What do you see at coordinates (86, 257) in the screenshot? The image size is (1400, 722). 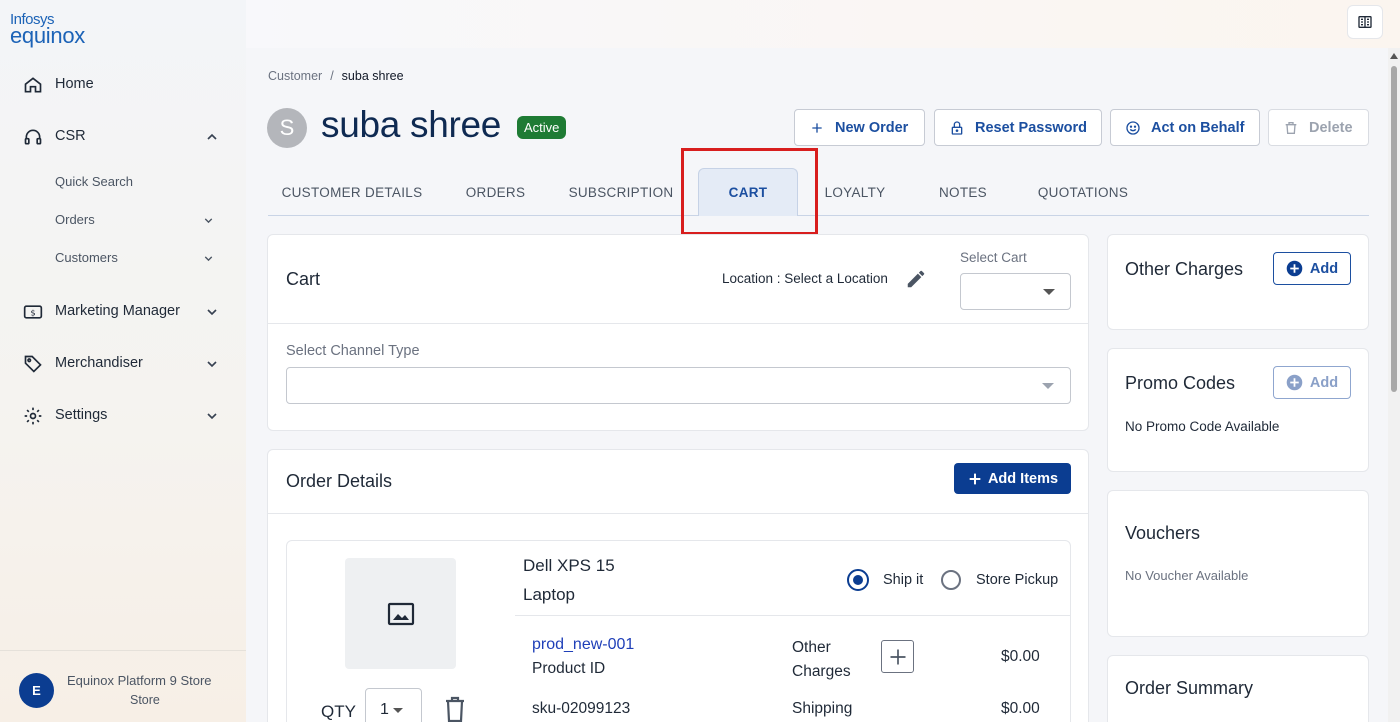 I see `sidebar-subitem-label: Customers` at bounding box center [86, 257].